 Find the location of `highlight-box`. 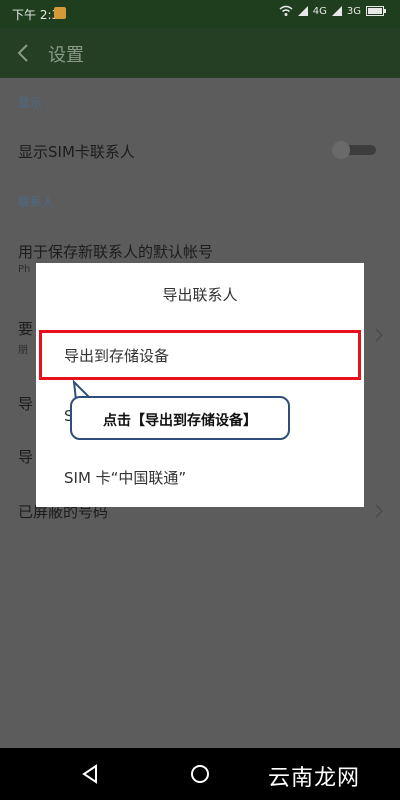

highlight-box is located at coordinates (200, 355).